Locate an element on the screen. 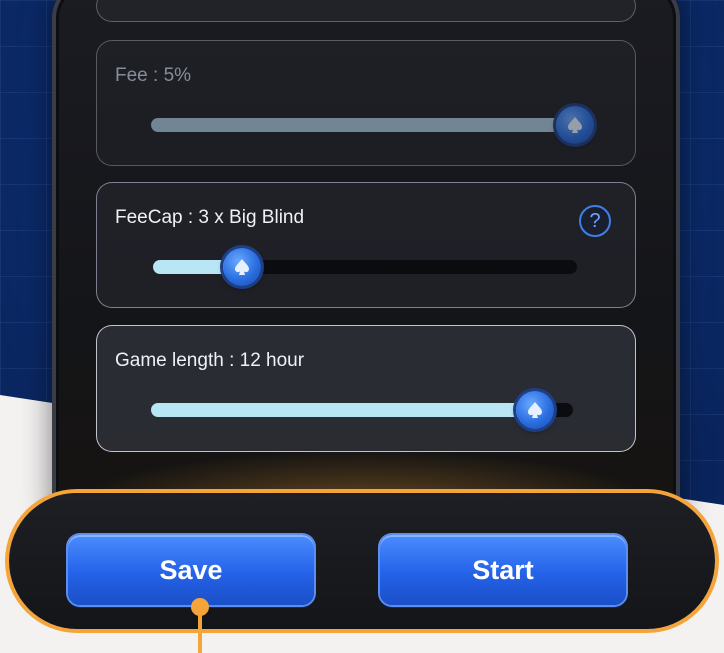  question-mark-icon: ? is located at coordinates (595, 221).